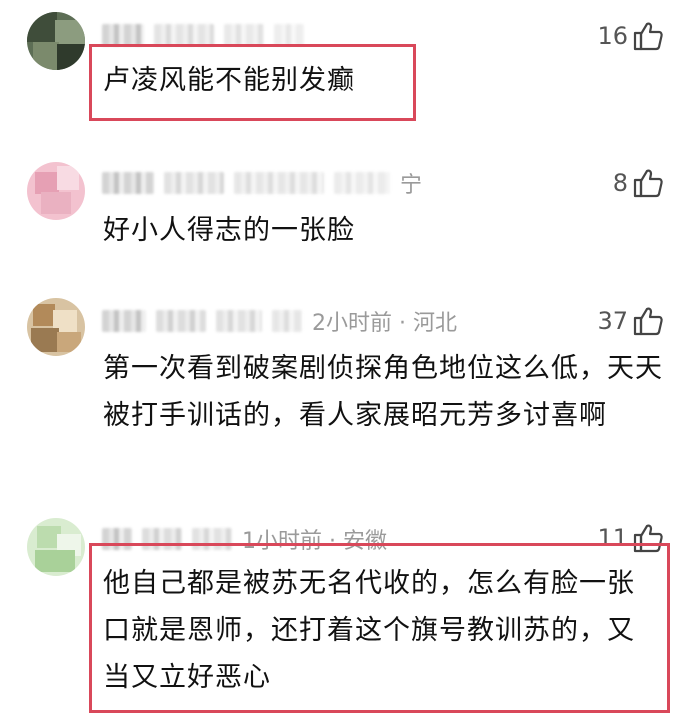 This screenshot has width=690, height=719. What do you see at coordinates (620, 183) in the screenshot?
I see `like-count: 8` at bounding box center [620, 183].